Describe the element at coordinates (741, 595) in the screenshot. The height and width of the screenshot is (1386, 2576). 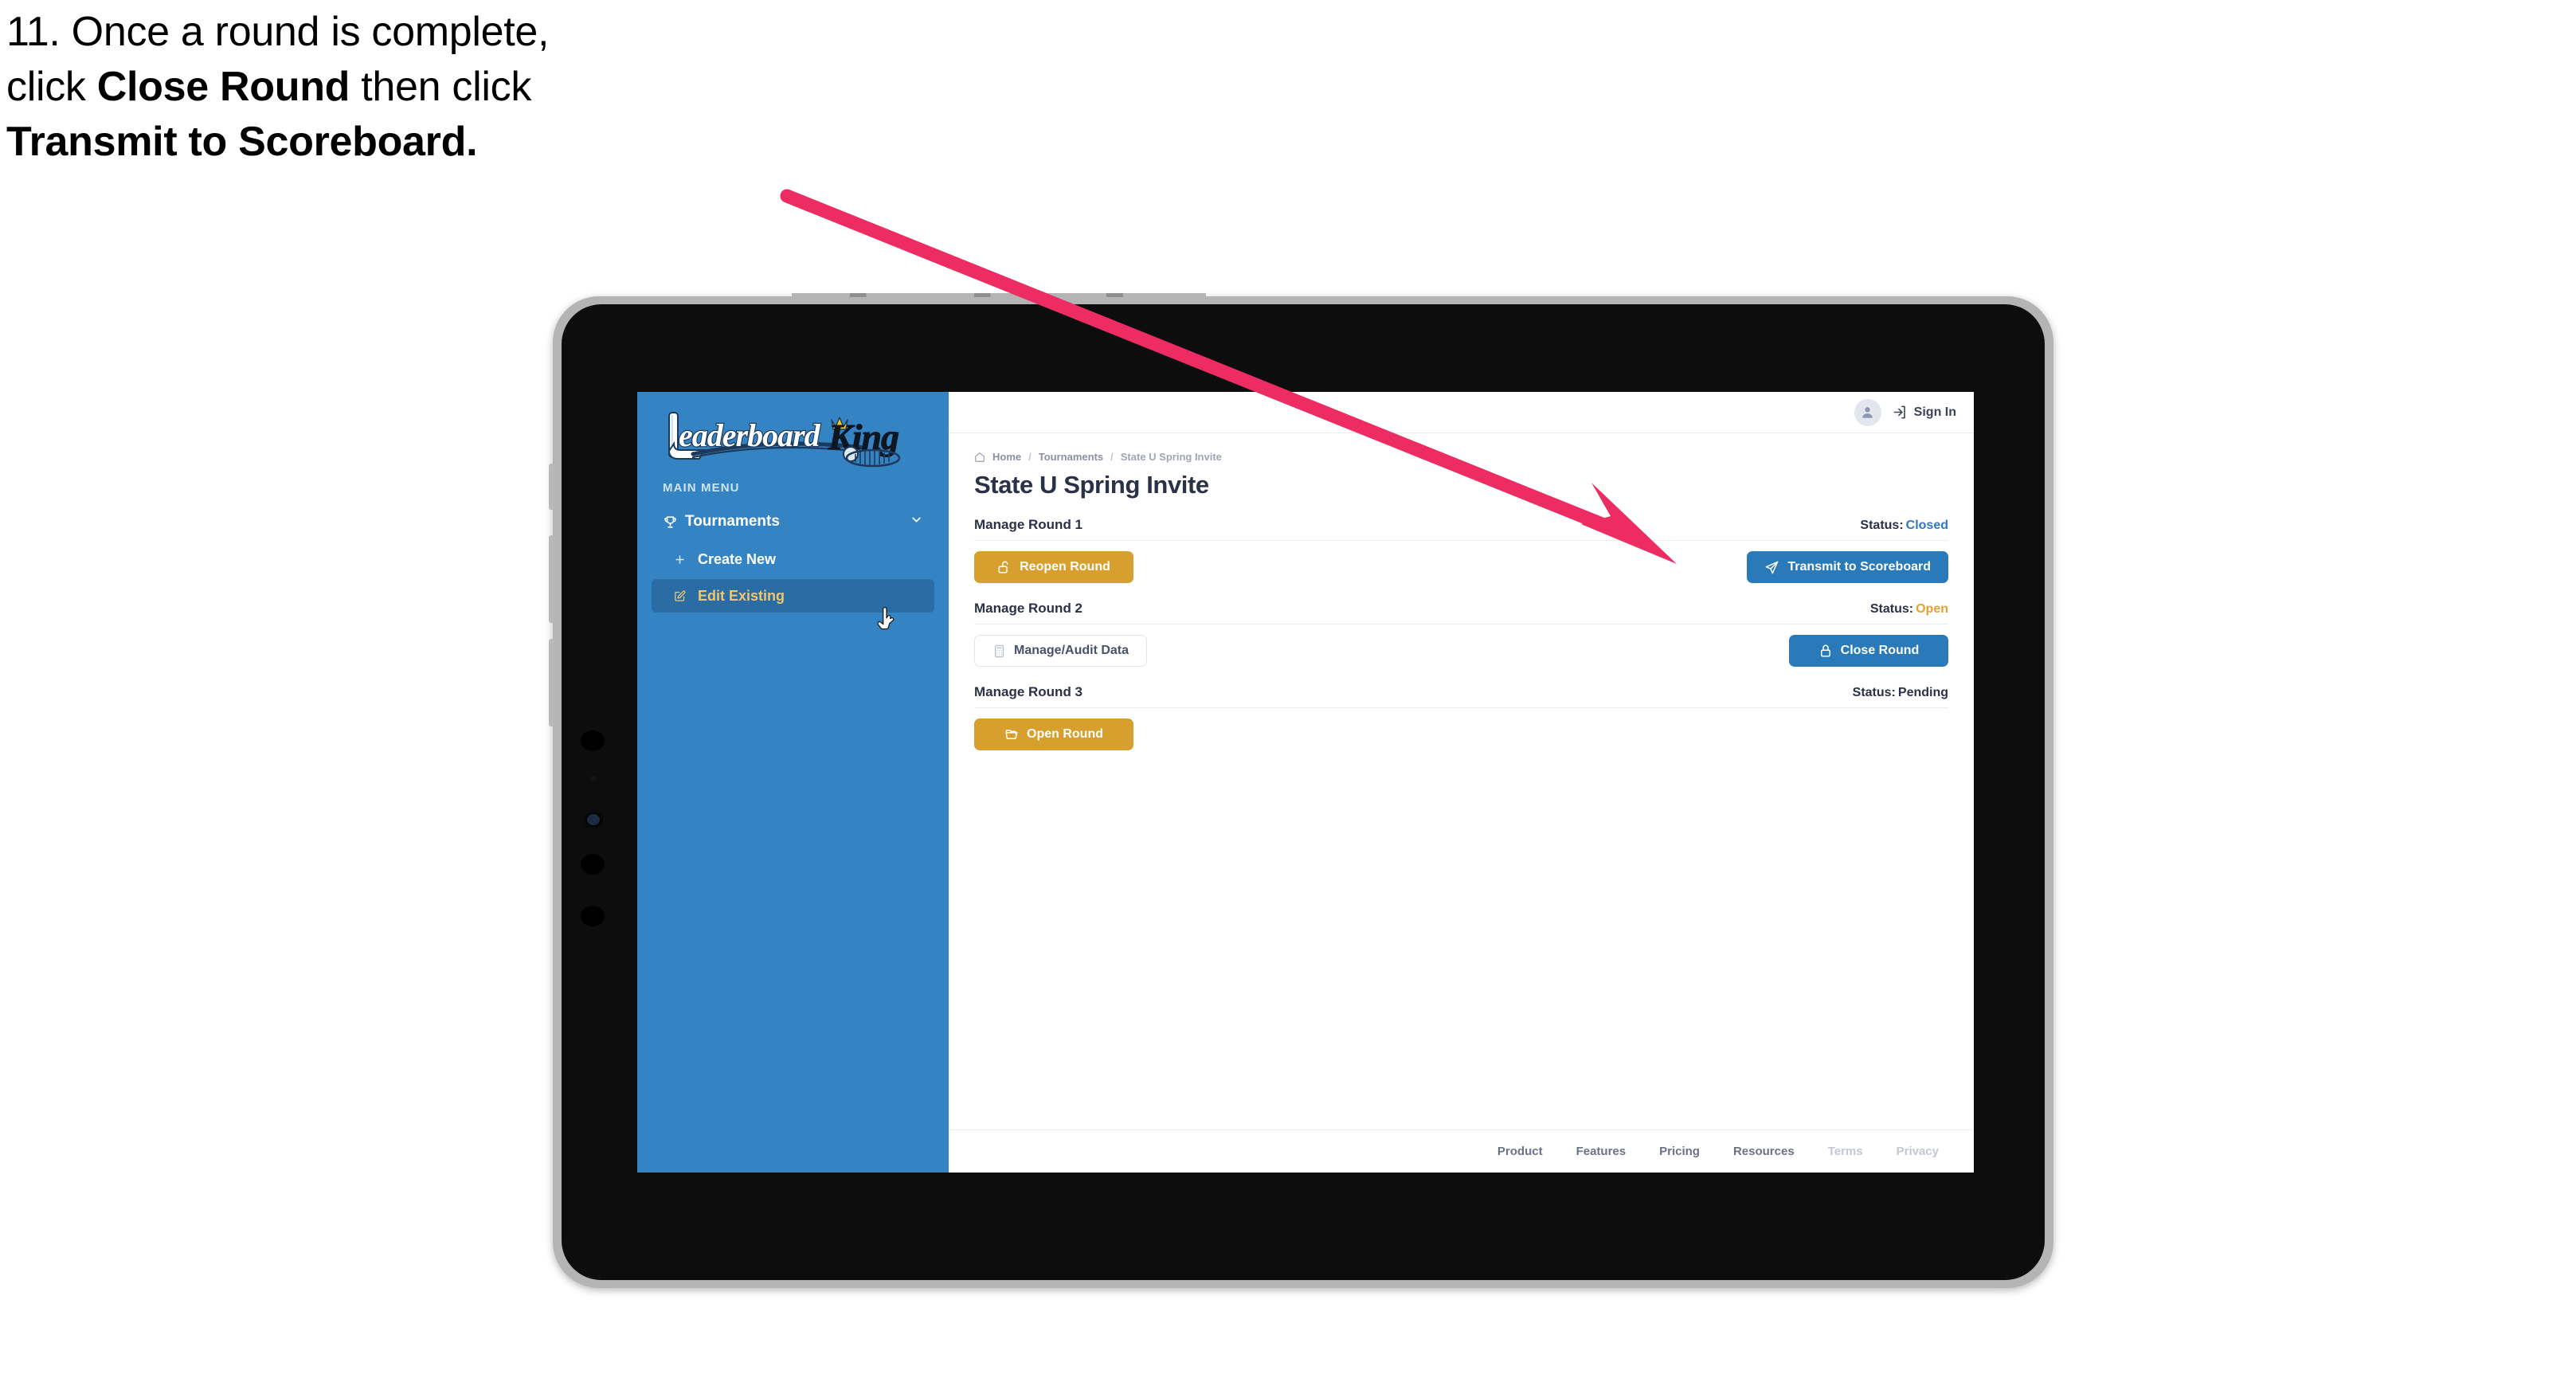
I see `sidebar-item-label: Edit Existing` at that location.